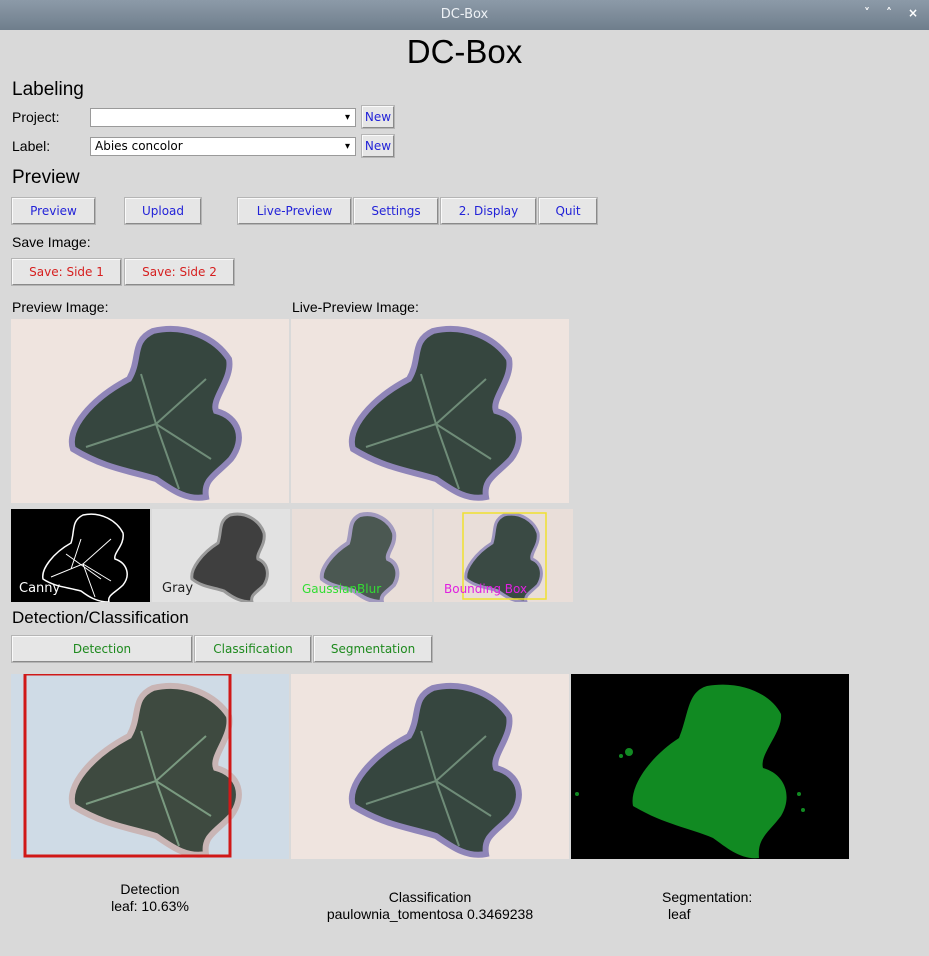 The height and width of the screenshot is (956, 929). Describe the element at coordinates (710, 906) in the screenshot. I see `segmentation-caption: Segmentation: leaf` at that location.